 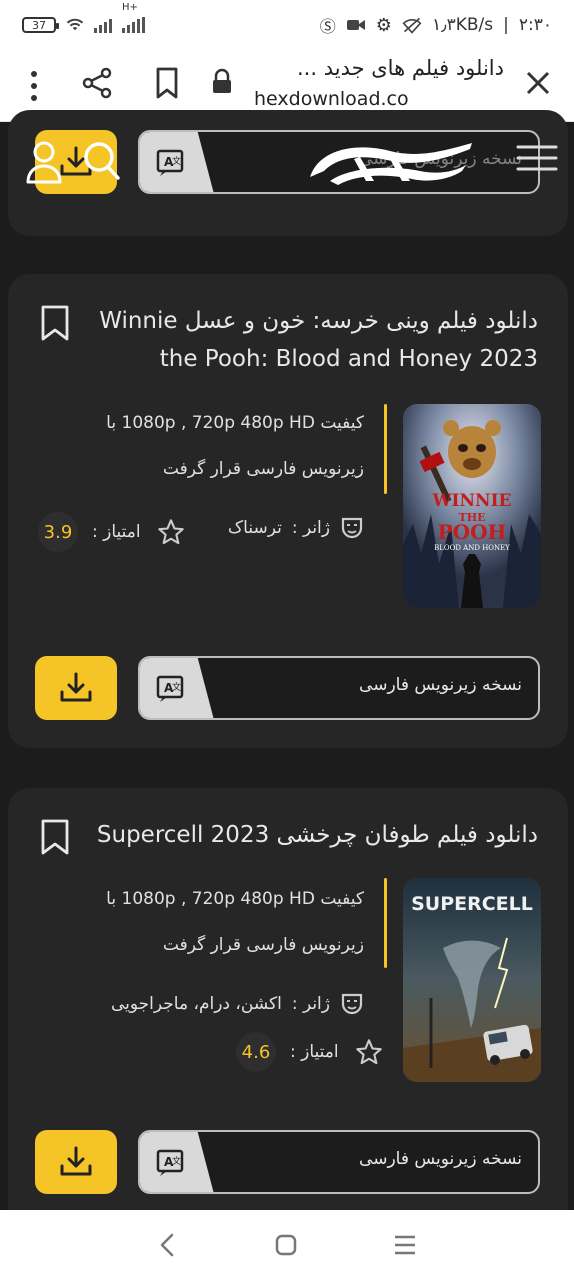 I want to click on settings-icon: ⚙, so click(x=383, y=25).